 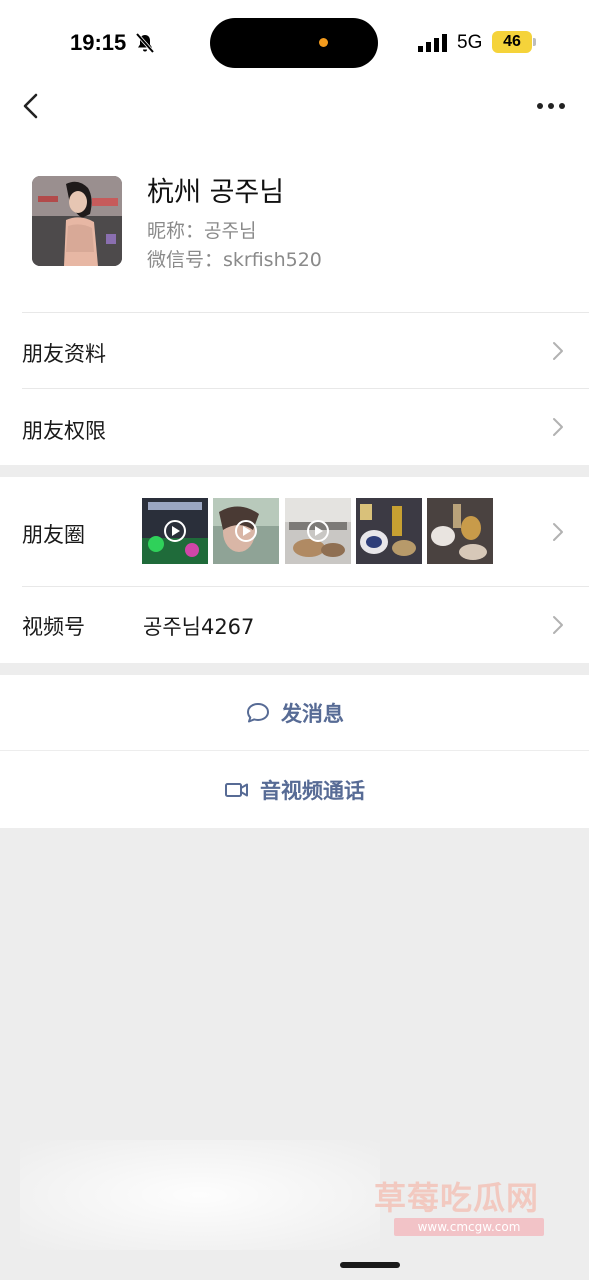 I want to click on friend-settings-group: 朋友资料 朋友权限, so click(x=294, y=388).